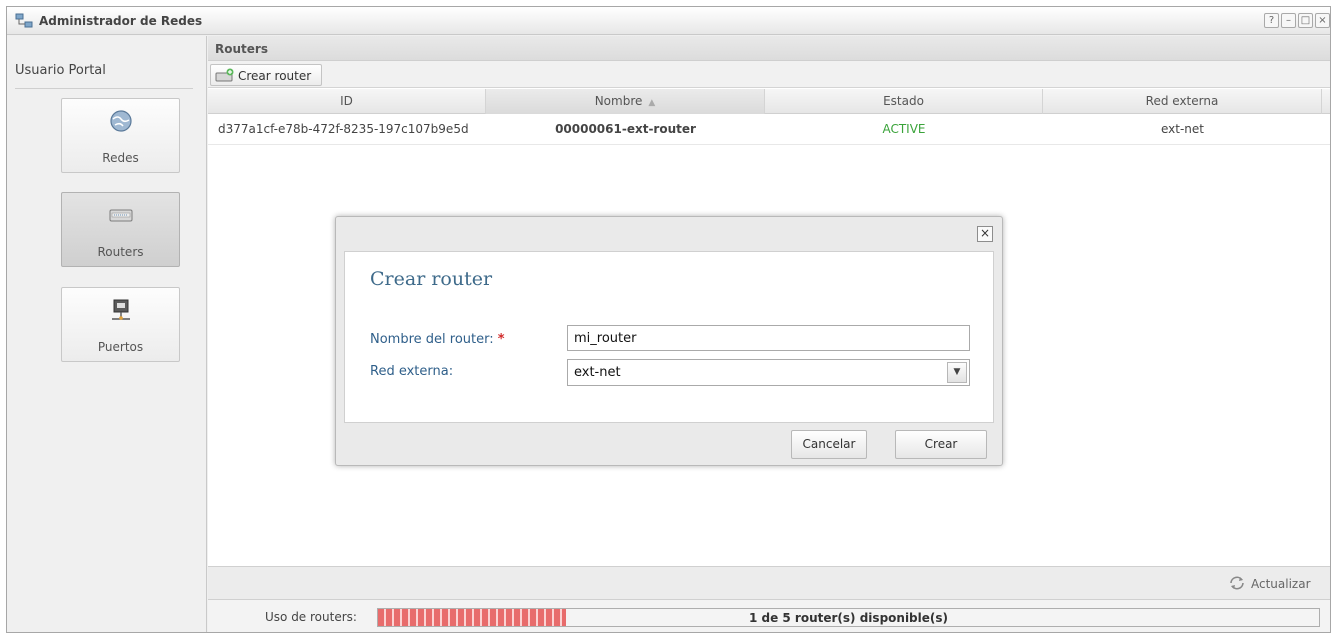  What do you see at coordinates (120, 135) in the screenshot?
I see `sidebar-item-redes: Redes` at bounding box center [120, 135].